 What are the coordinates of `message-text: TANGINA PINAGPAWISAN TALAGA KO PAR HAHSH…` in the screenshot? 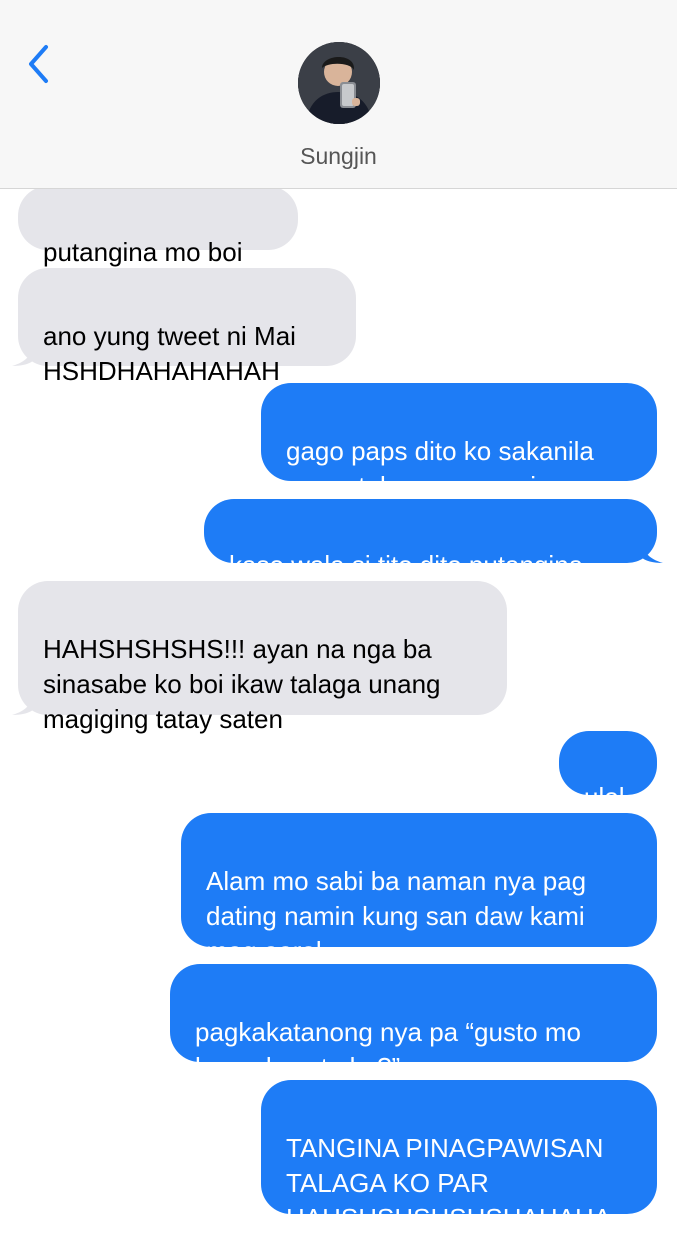 It's located at (449, 1183).